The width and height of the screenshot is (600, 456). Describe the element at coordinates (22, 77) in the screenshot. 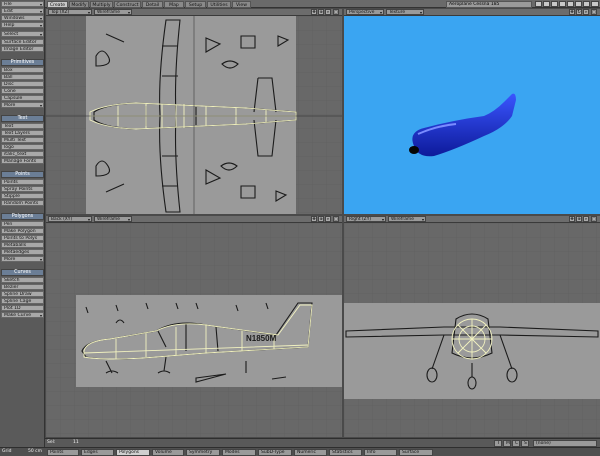

I see `ball-button: Ball` at that location.